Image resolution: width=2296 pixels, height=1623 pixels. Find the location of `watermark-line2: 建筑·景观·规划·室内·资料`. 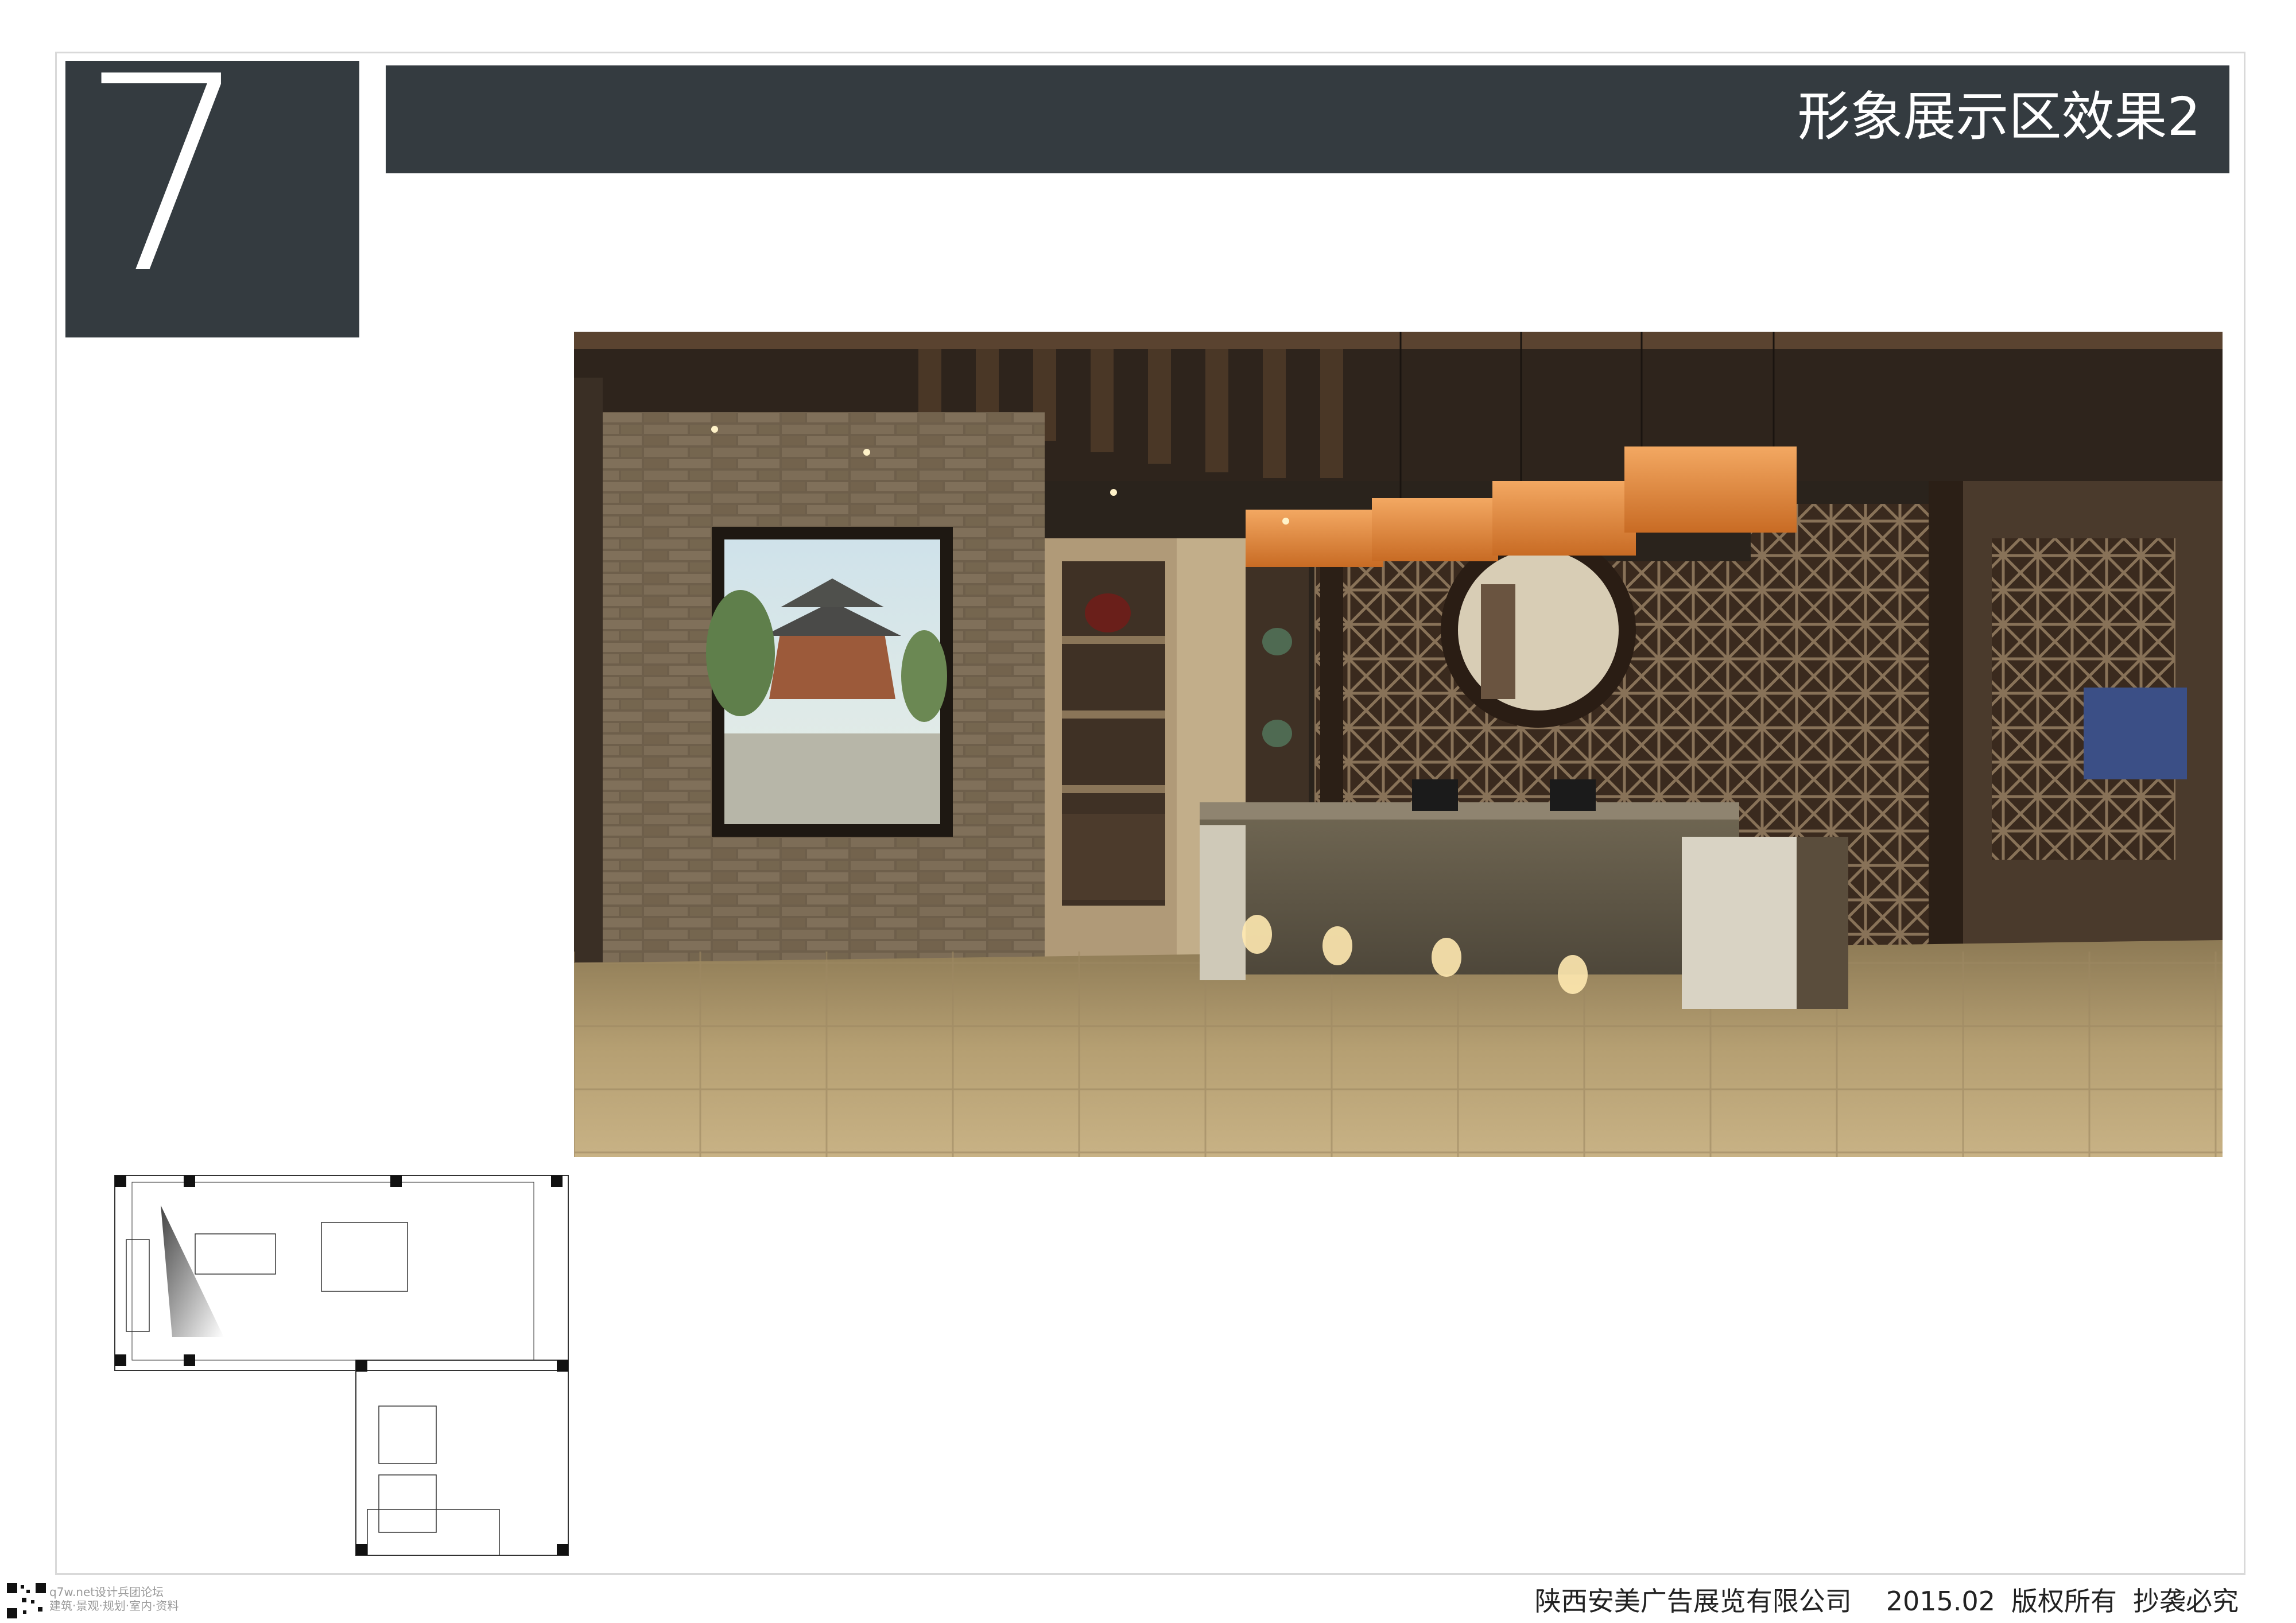

watermark-line2: 建筑·景观·规划·室内·资料 is located at coordinates (114, 1606).